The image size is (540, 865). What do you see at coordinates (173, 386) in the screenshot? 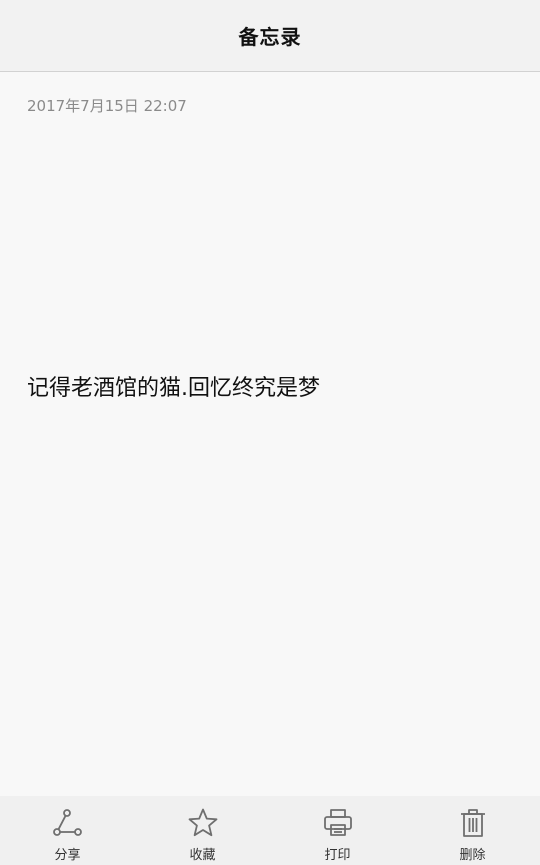
I see `note-body-text: 记得老酒馆的猫.回忆终究是梦` at bounding box center [173, 386].